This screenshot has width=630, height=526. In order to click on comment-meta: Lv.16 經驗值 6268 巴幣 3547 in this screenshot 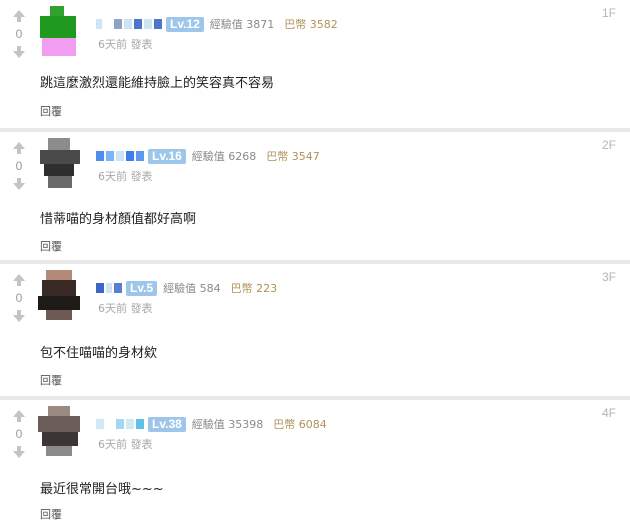, I will do `click(208, 156)`.